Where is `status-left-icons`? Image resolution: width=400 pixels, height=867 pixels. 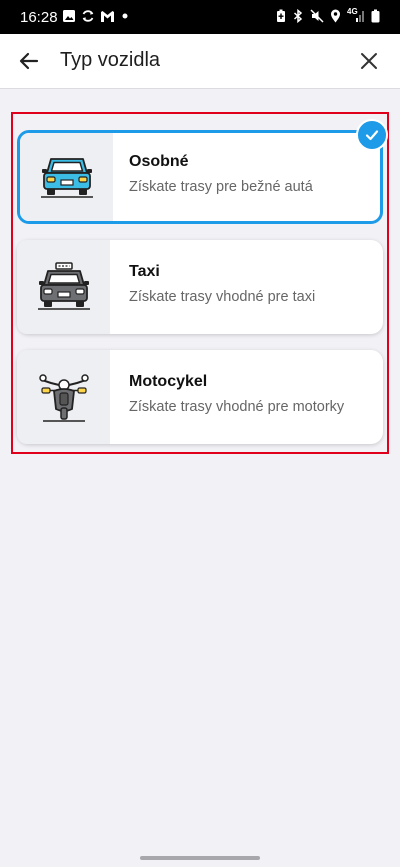
status-left-icons is located at coordinates (96, 16).